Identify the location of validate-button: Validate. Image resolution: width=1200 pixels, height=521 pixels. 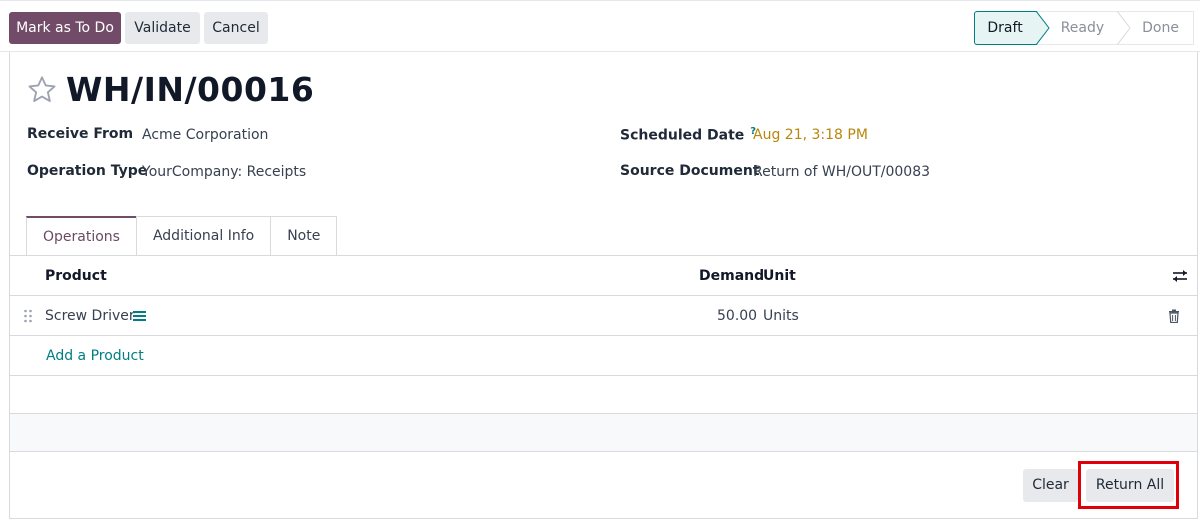
(162, 28).